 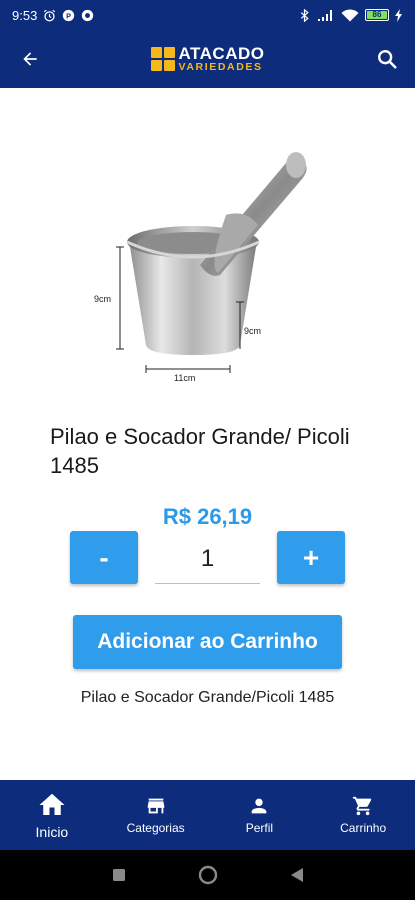 What do you see at coordinates (207, 697) in the screenshot?
I see `product-description: Pilao e Socador Grande/Picoli 1485` at bounding box center [207, 697].